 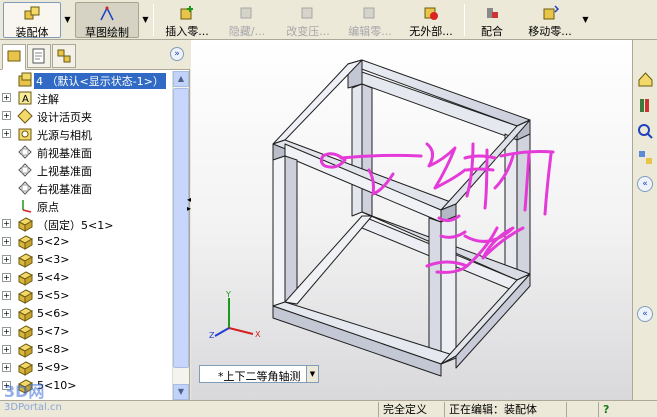 What do you see at coordinates (181, 392) in the screenshot?
I see `scroll-down-icon: ▼` at bounding box center [181, 392].